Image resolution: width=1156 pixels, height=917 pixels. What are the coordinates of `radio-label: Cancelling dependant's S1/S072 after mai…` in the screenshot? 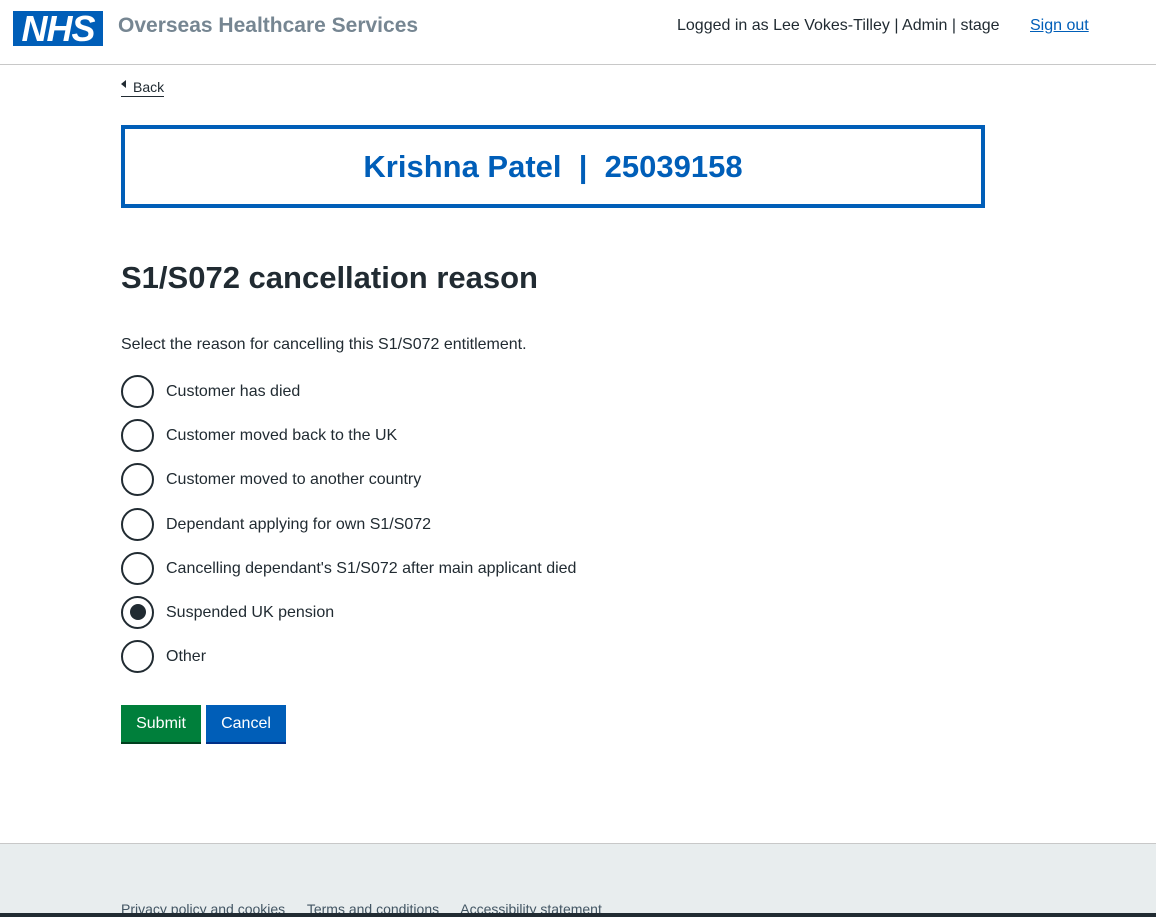 It's located at (371, 568).